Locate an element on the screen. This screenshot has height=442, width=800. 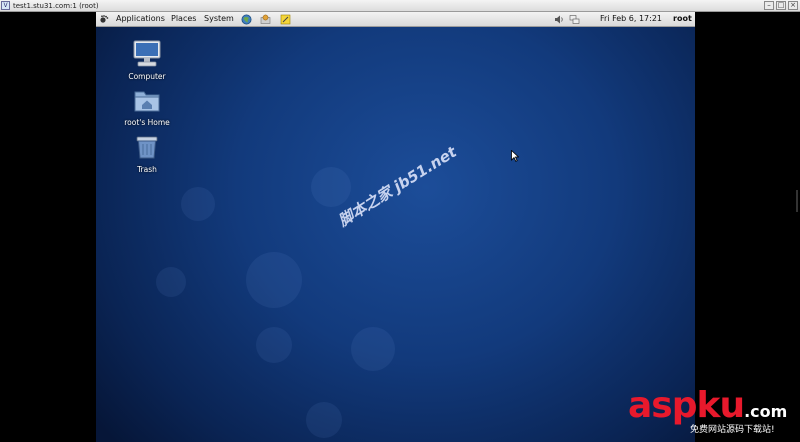
desktop-icon-trash: Trash is located at coordinates (147, 154).